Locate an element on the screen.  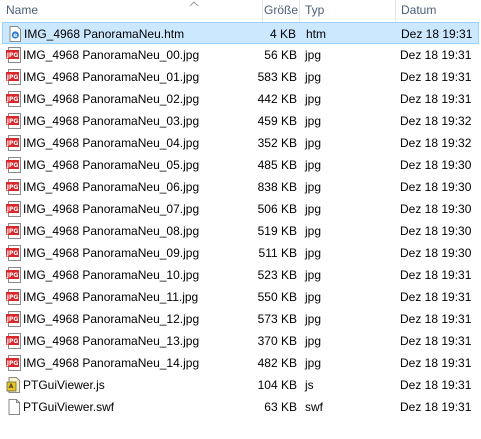
file-size: 506 KB is located at coordinates (277, 209).